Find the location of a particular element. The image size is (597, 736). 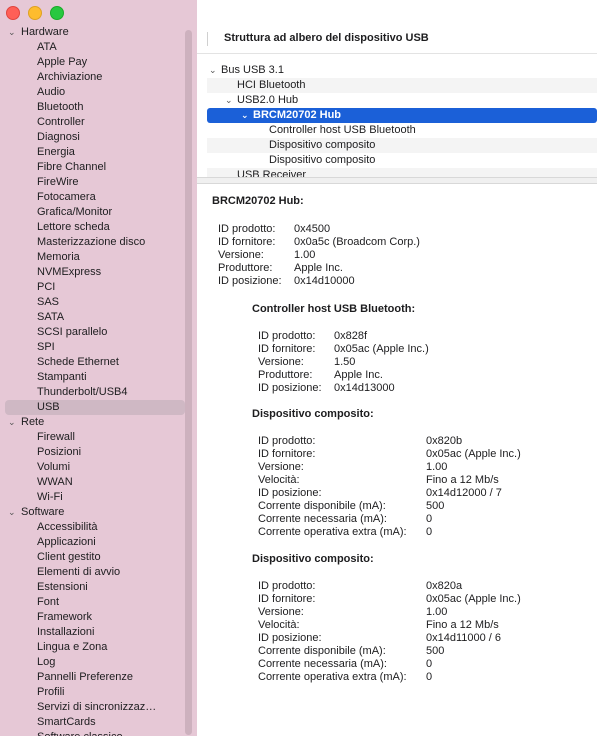

sidebar-item: Installazioni is located at coordinates (95, 632).